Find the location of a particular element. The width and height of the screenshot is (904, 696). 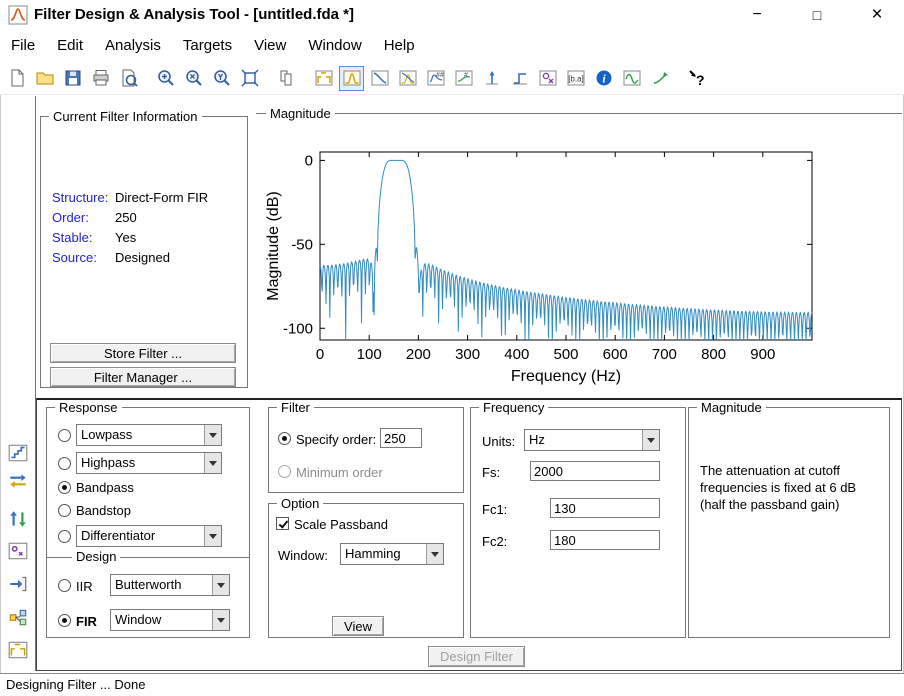

set-quantization-parameters-icon is located at coordinates (18, 453).